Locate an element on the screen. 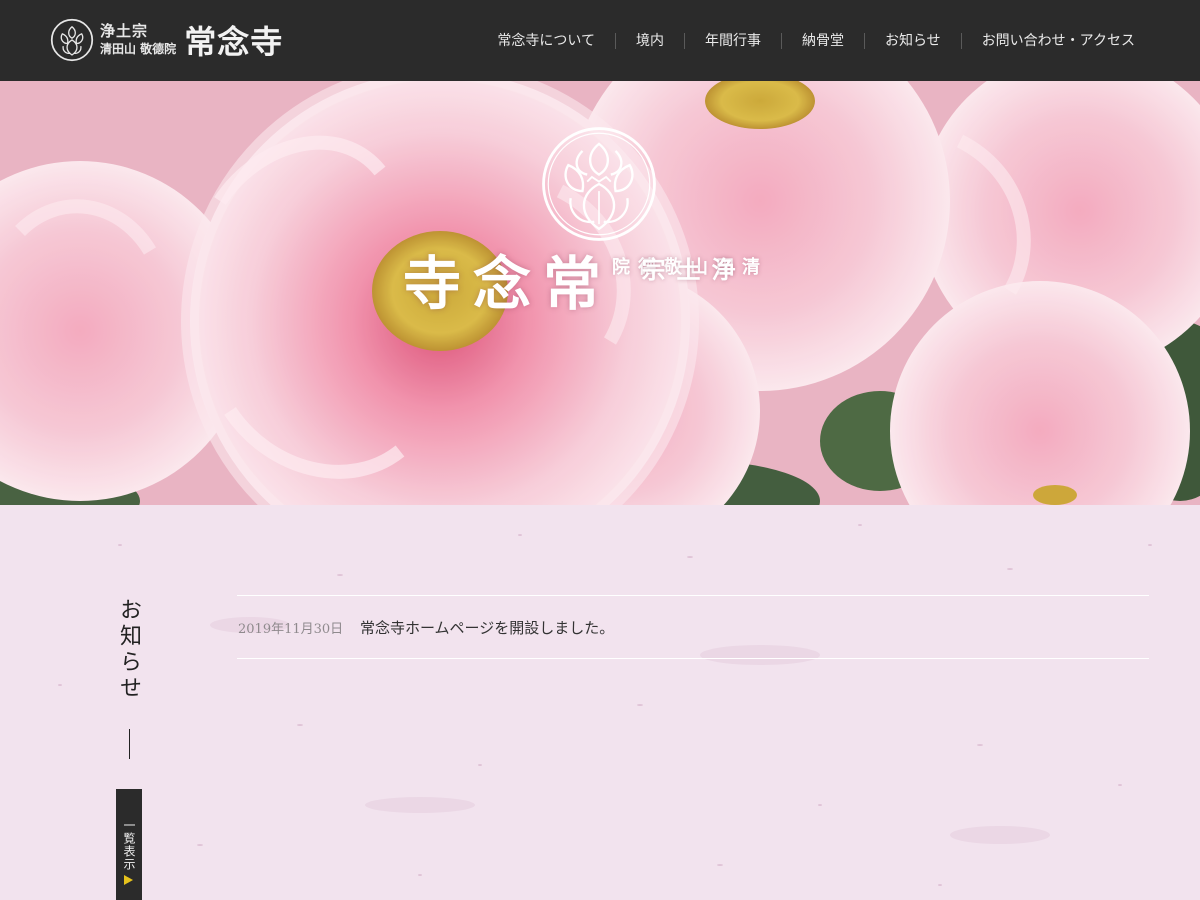 The image size is (1200, 900). brand-school: 浄土宗 is located at coordinates (124, 31).